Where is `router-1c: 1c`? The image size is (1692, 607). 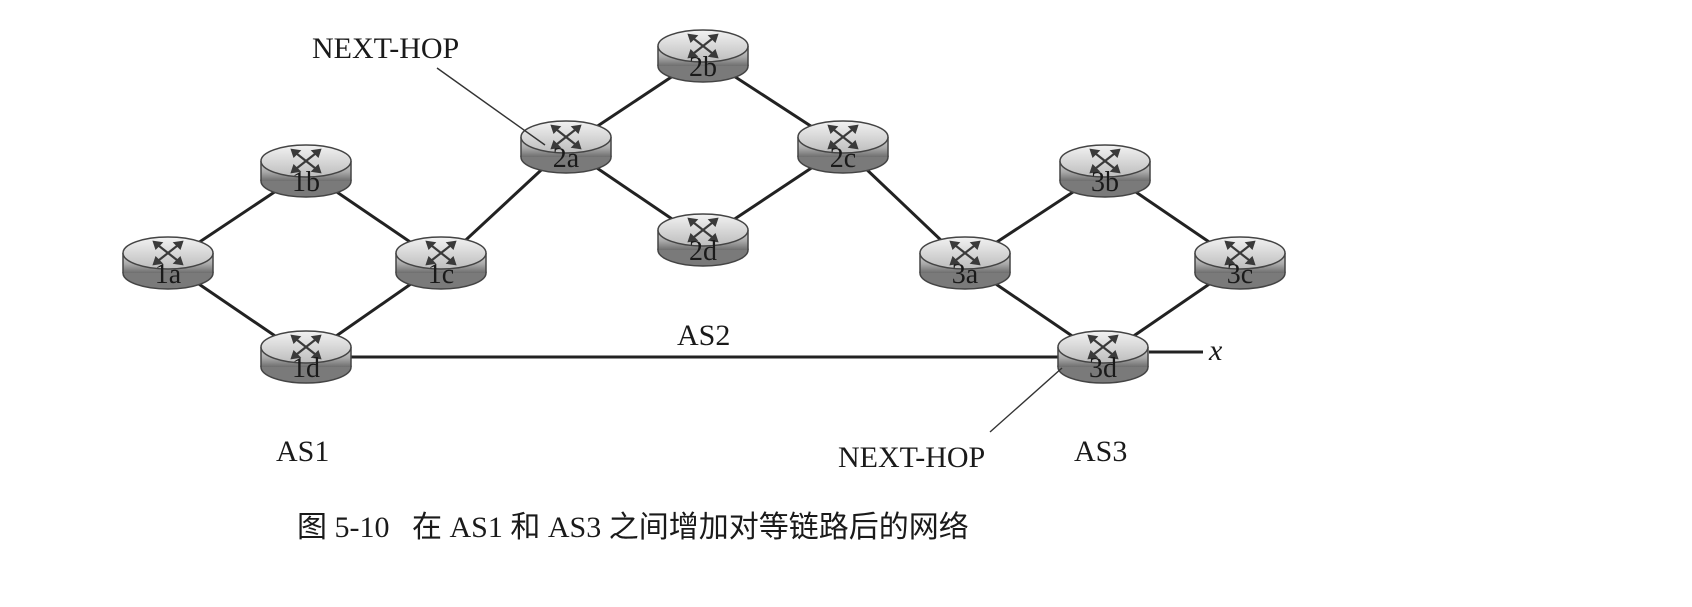
router-1c: 1c is located at coordinates (441, 263).